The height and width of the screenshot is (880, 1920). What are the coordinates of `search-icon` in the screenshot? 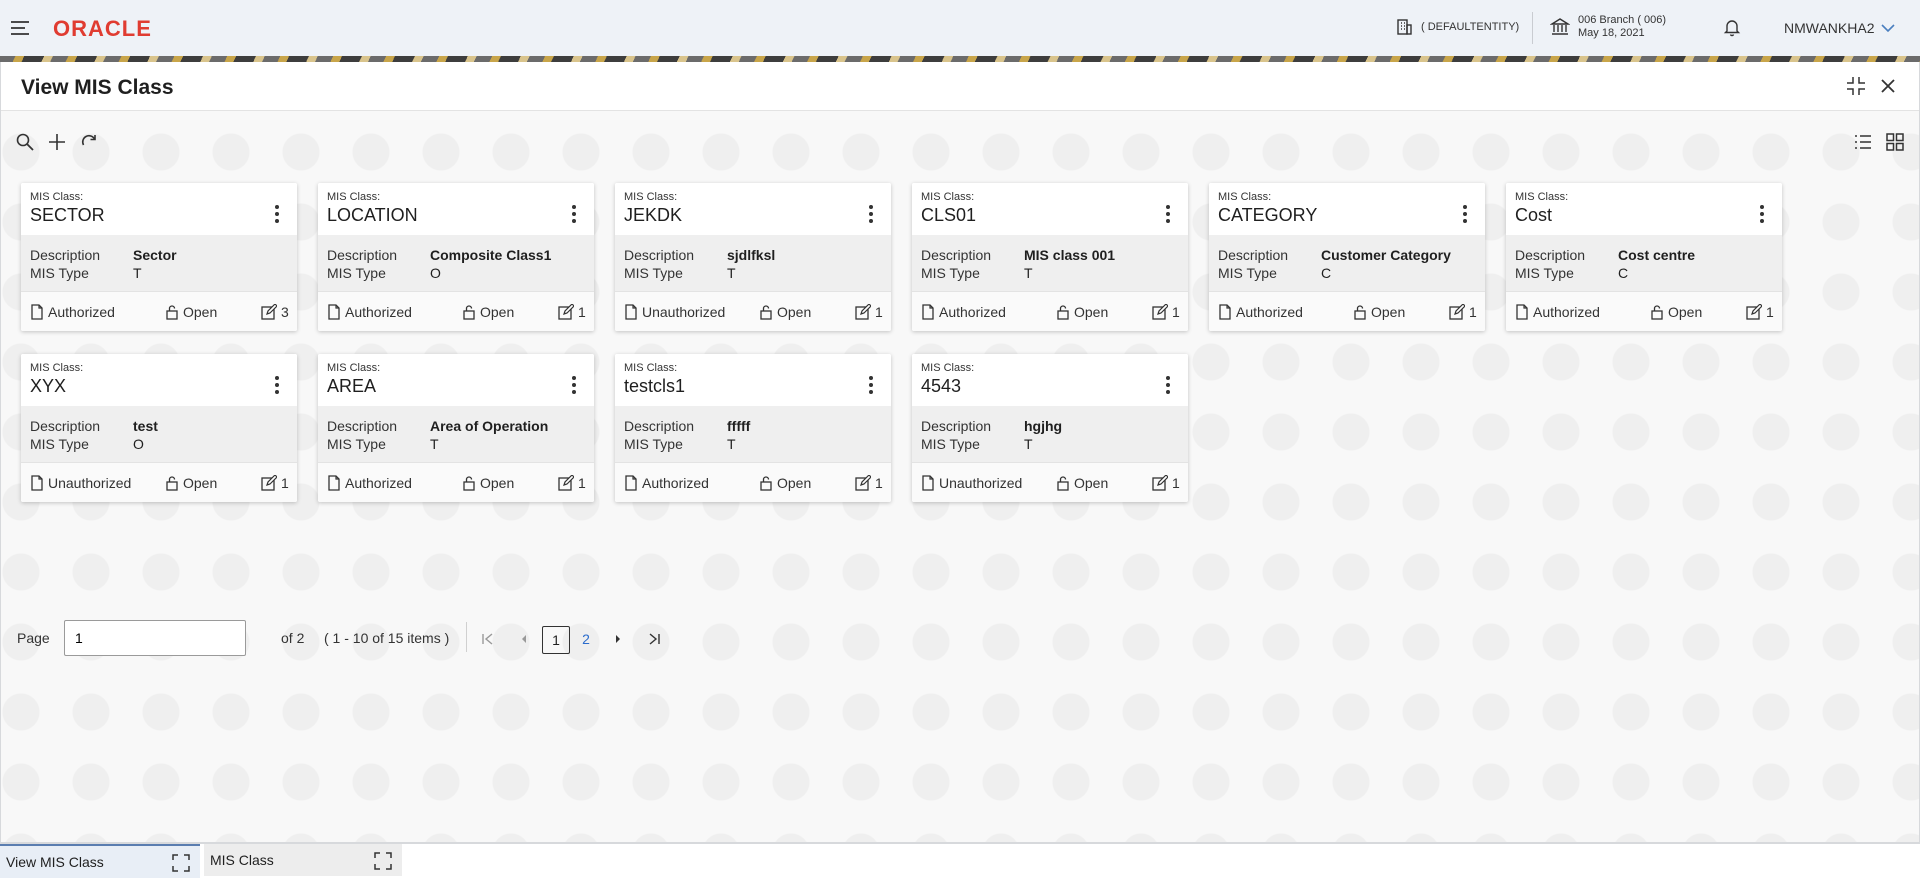 It's located at (25, 142).